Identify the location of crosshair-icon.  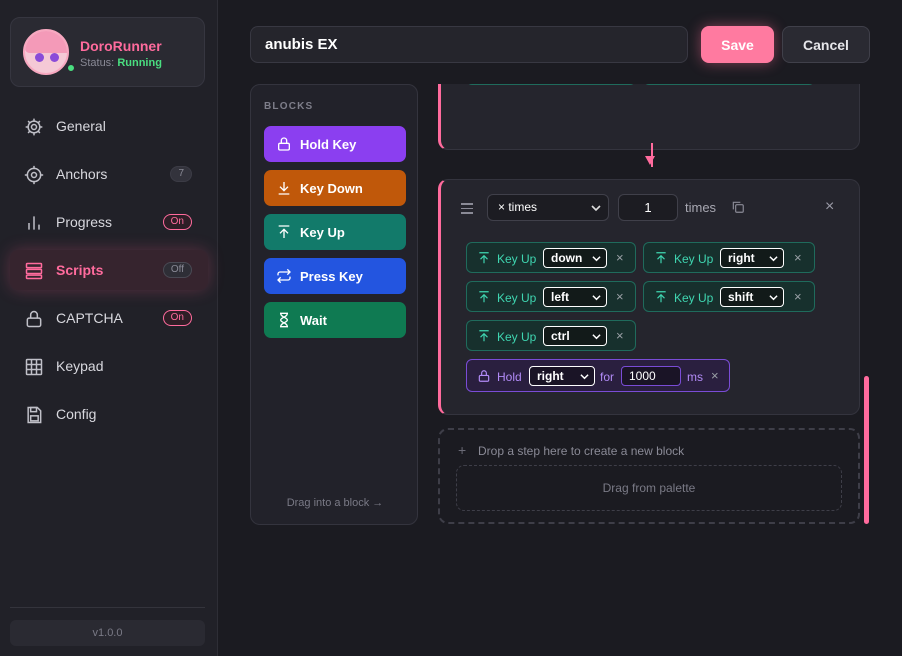
(34, 175).